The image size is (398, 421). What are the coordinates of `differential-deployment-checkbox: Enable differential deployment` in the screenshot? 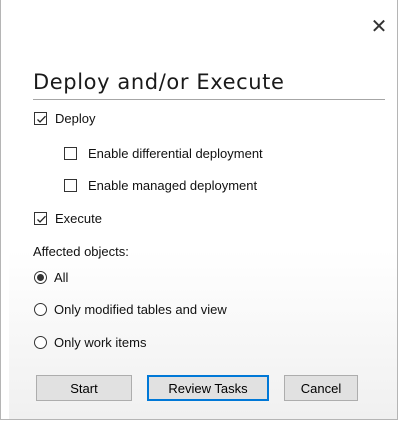 It's located at (163, 153).